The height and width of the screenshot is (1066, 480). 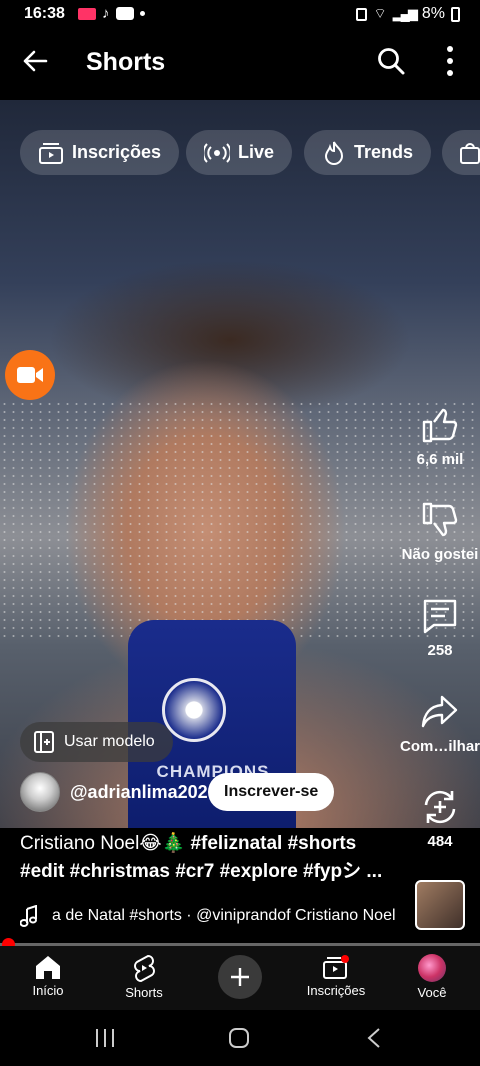 I want to click on nav-you: Você, so click(x=432, y=977).